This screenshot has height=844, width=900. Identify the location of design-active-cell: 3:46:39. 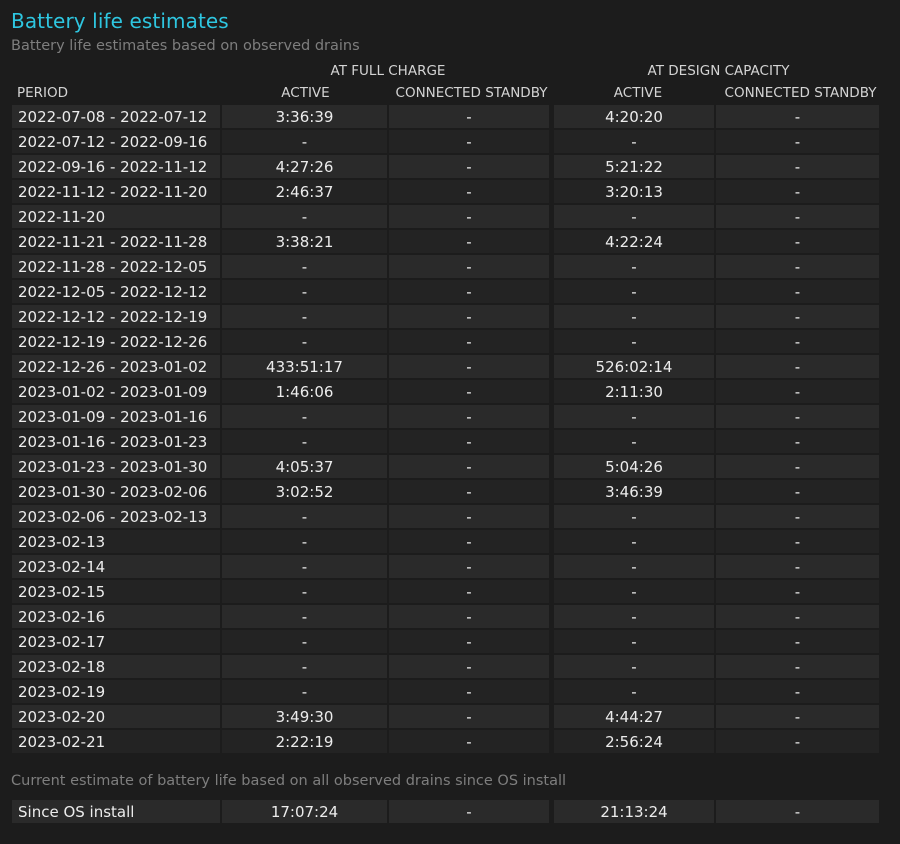
(635, 492).